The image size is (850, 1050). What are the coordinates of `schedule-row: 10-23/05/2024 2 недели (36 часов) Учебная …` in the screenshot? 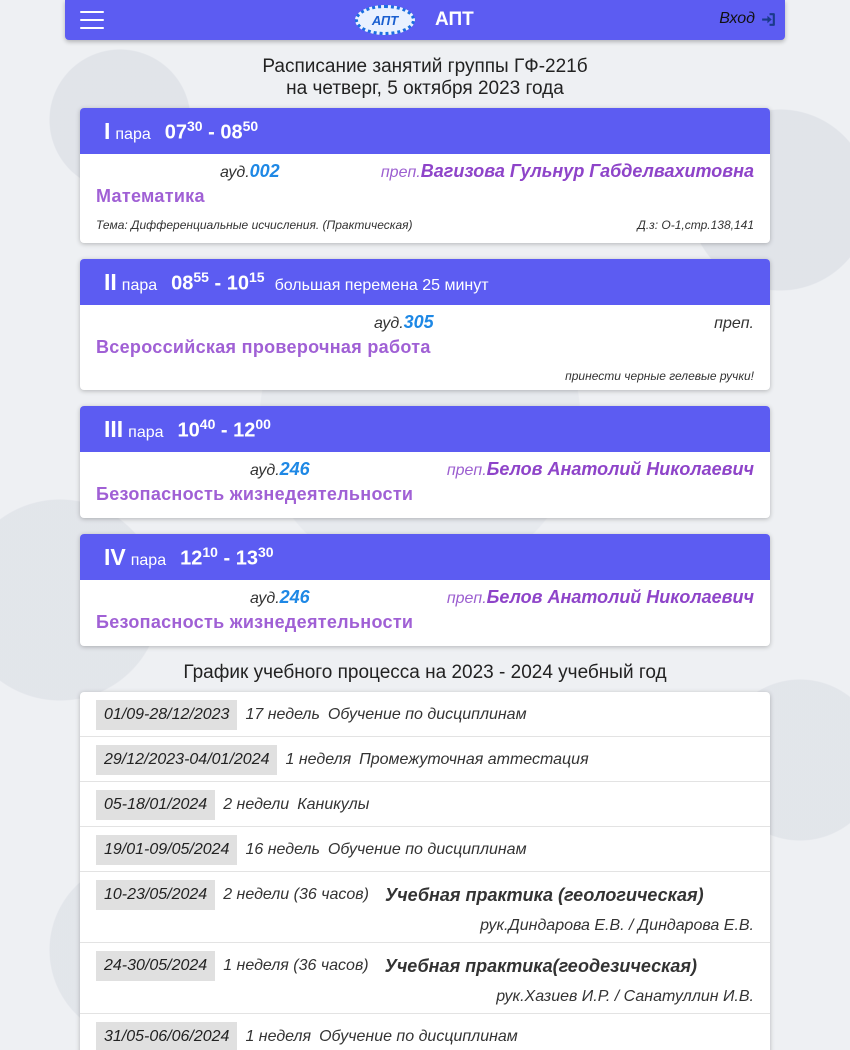 It's located at (425, 907).